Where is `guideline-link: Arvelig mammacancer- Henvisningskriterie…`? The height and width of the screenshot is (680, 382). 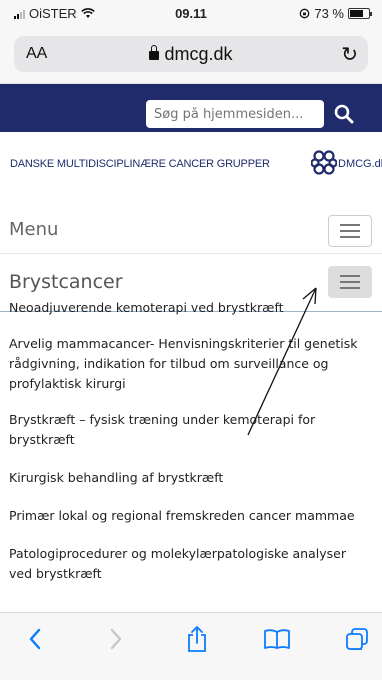
guideline-link: Arvelig mammacancer- Henvisningskriterie… is located at coordinates (190, 364).